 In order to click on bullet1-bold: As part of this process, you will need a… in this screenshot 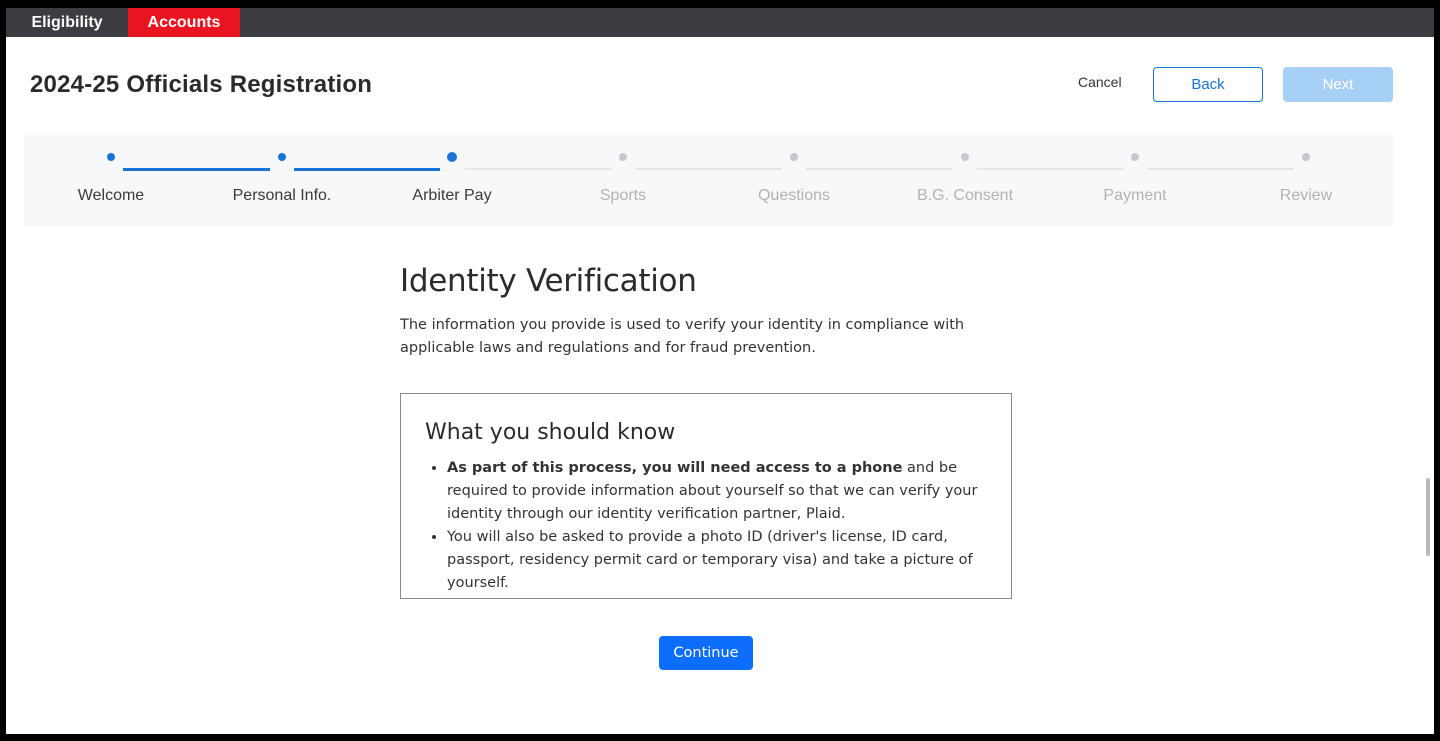, I will do `click(675, 468)`.